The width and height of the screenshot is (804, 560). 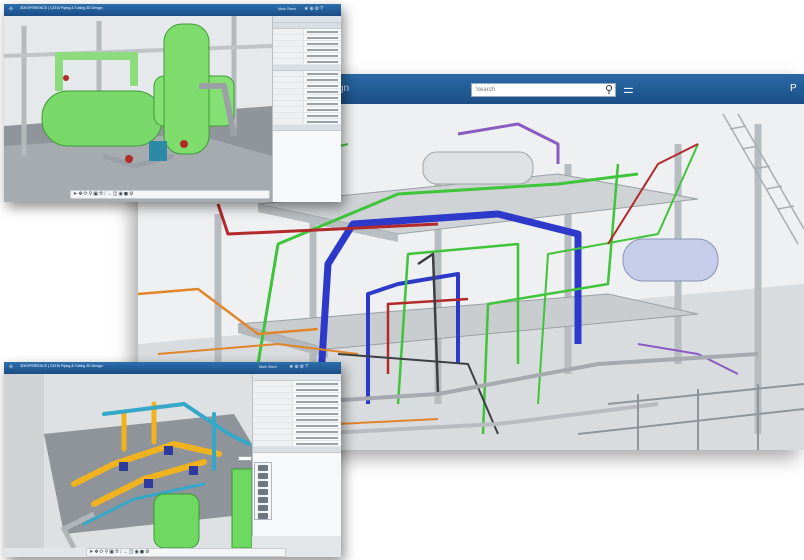 I want to click on top-bar-right-label: P, so click(x=793, y=88).